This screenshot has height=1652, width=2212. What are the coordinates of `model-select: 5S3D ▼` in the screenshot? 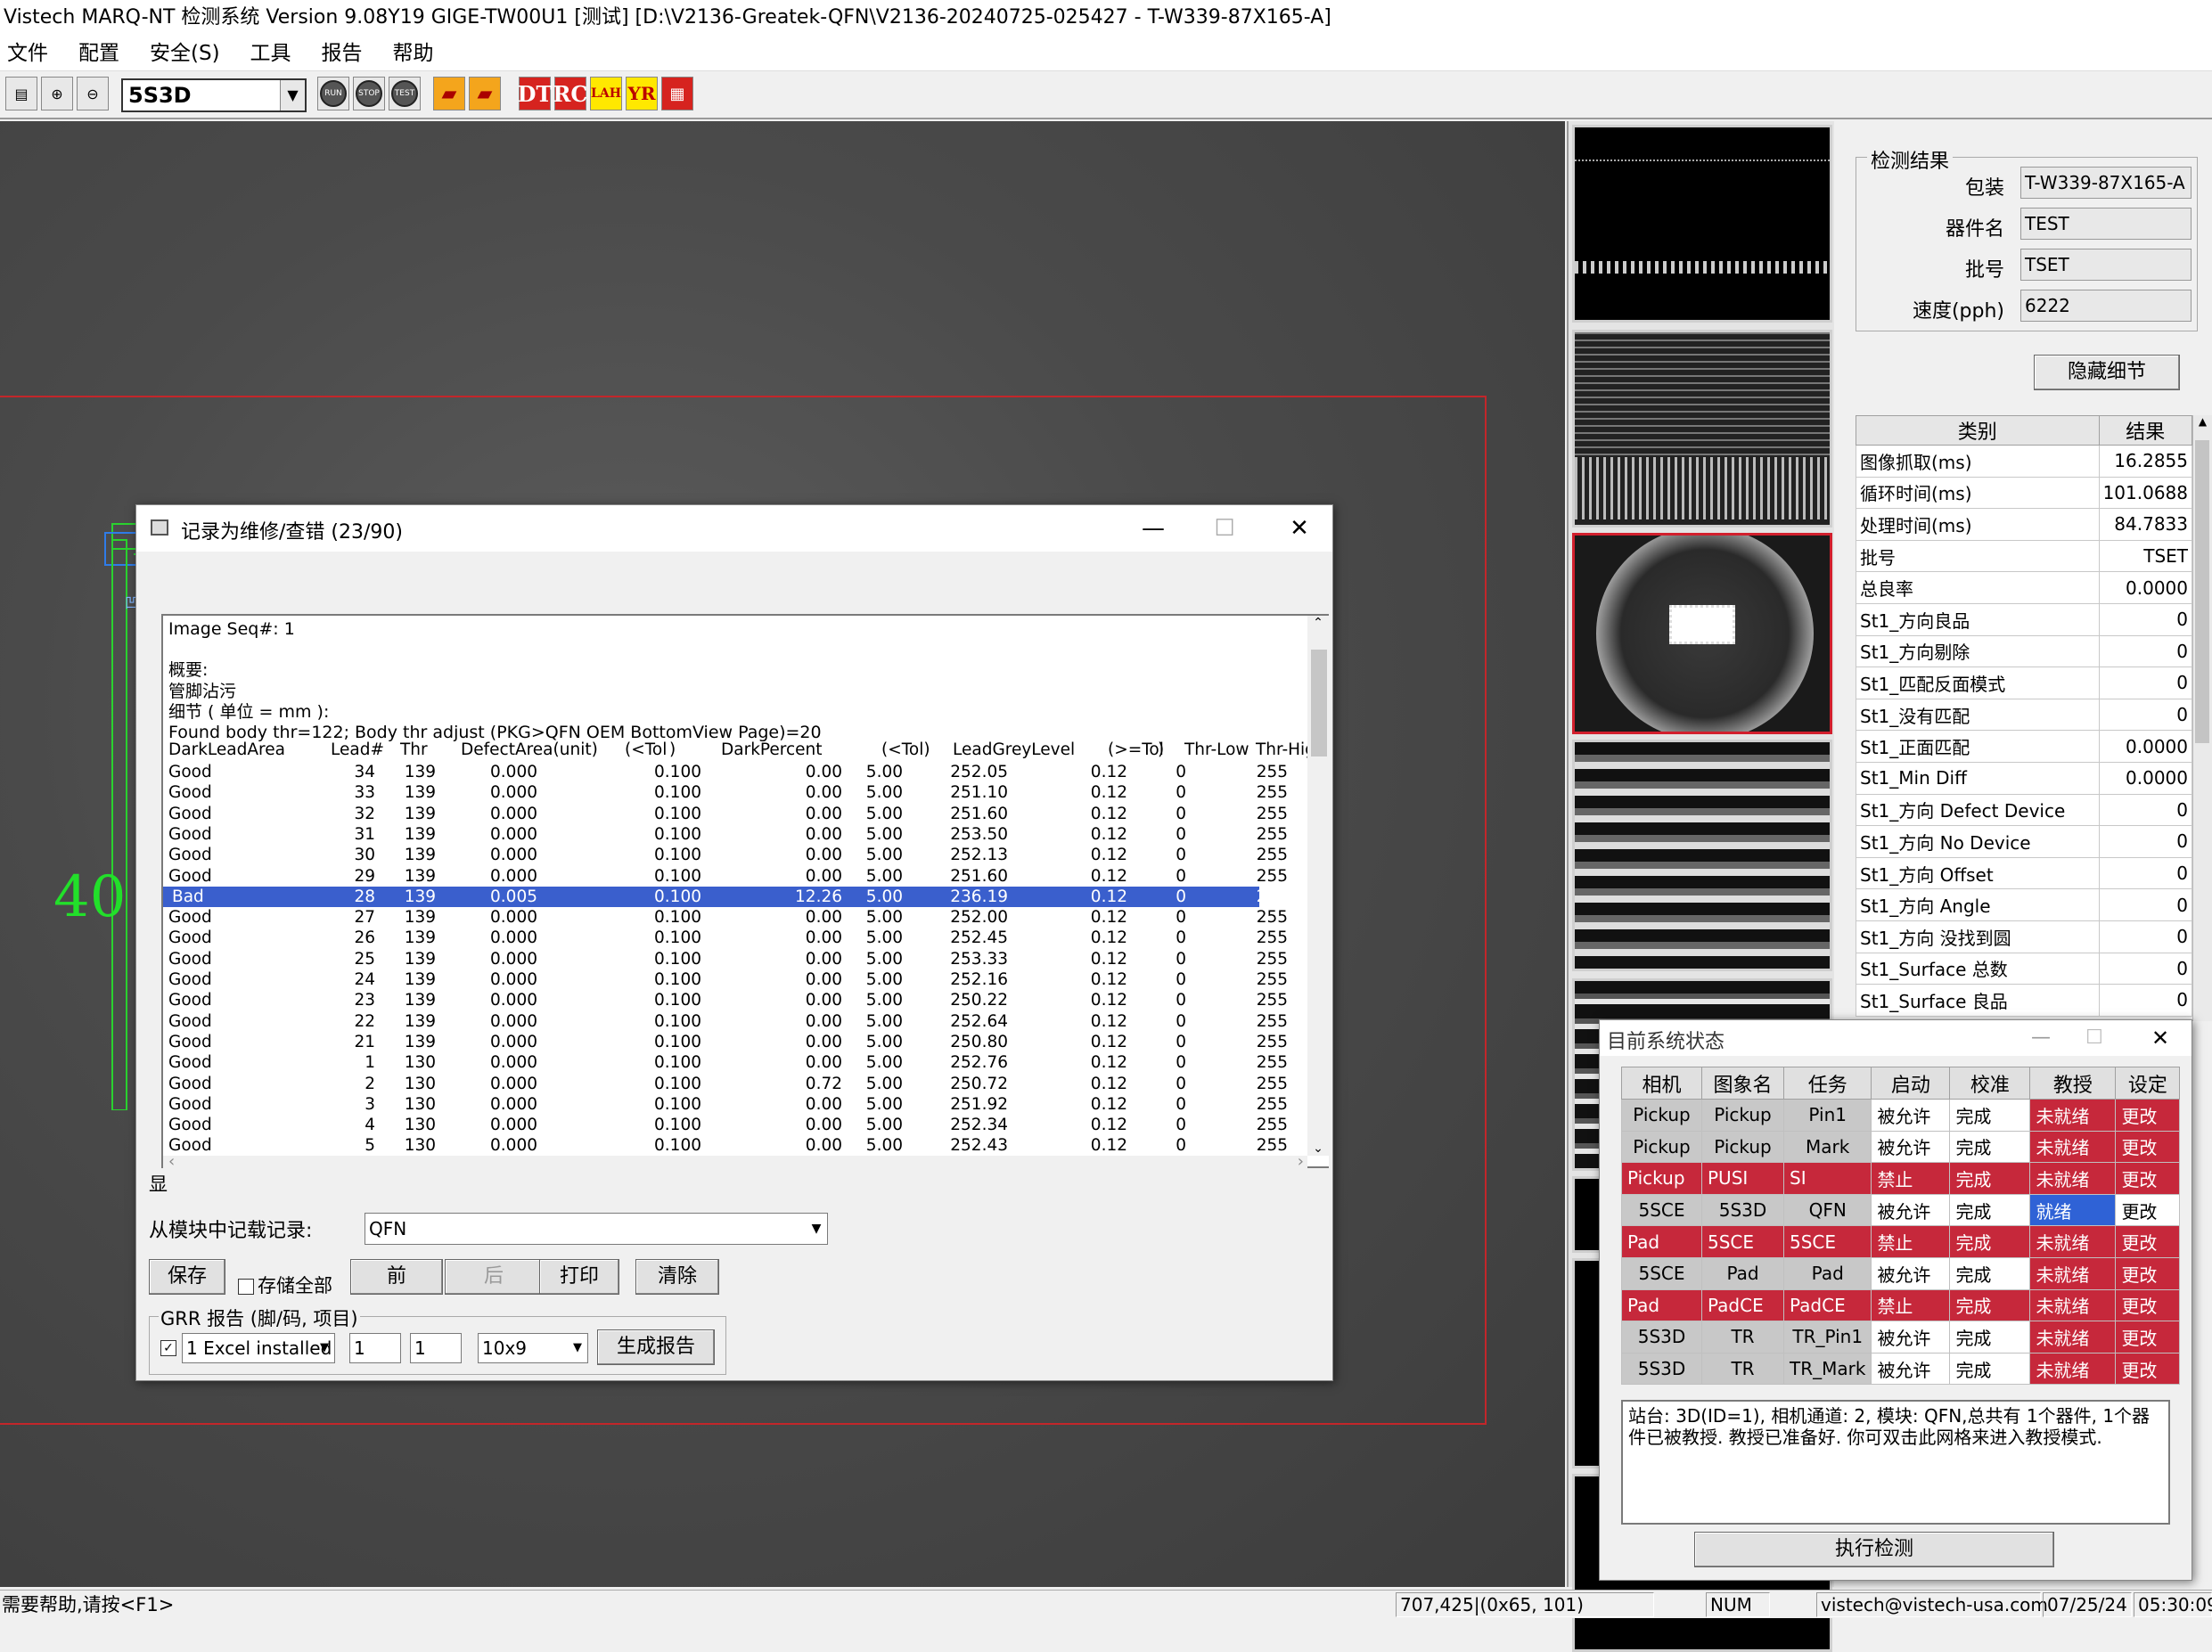 It's located at (214, 95).